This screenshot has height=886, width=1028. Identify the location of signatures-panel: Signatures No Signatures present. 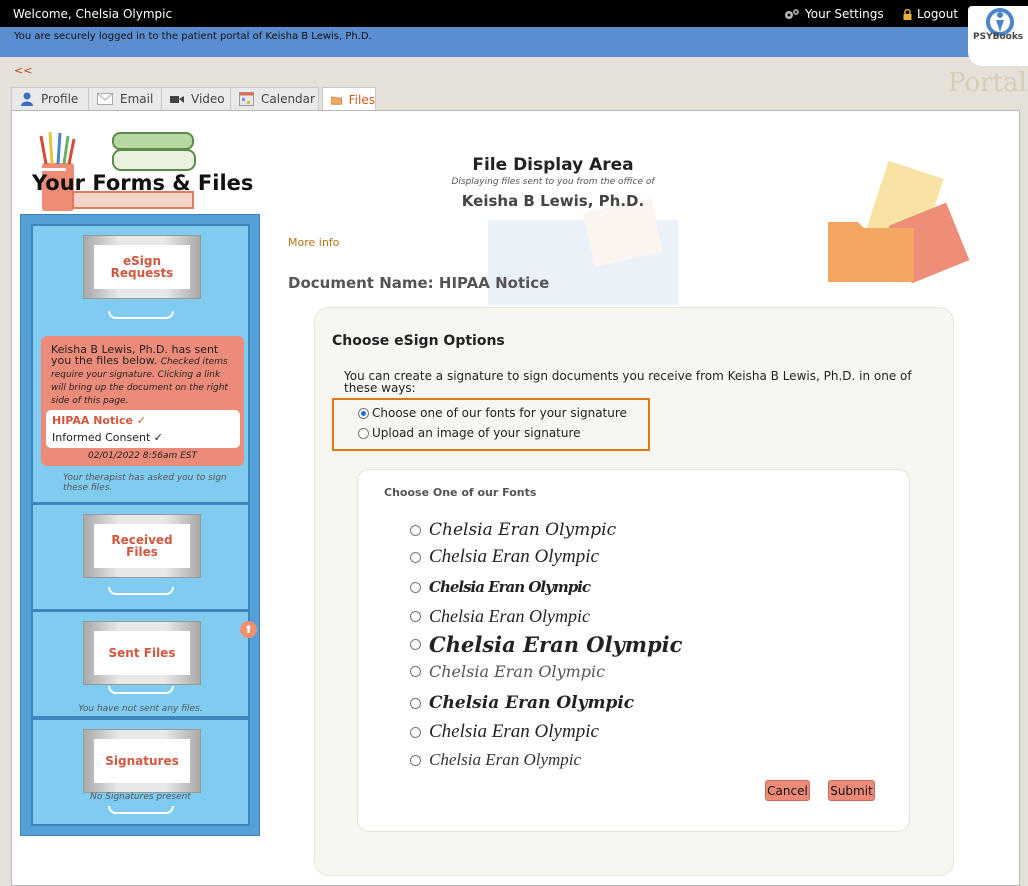
(140, 772).